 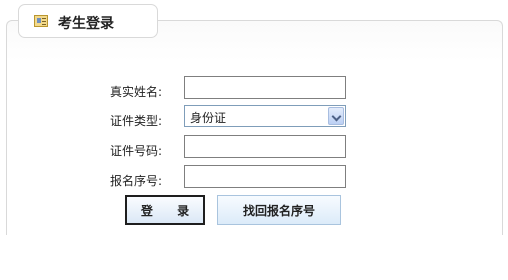 What do you see at coordinates (265, 116) in the screenshot?
I see `id-type-select: 身份证` at bounding box center [265, 116].